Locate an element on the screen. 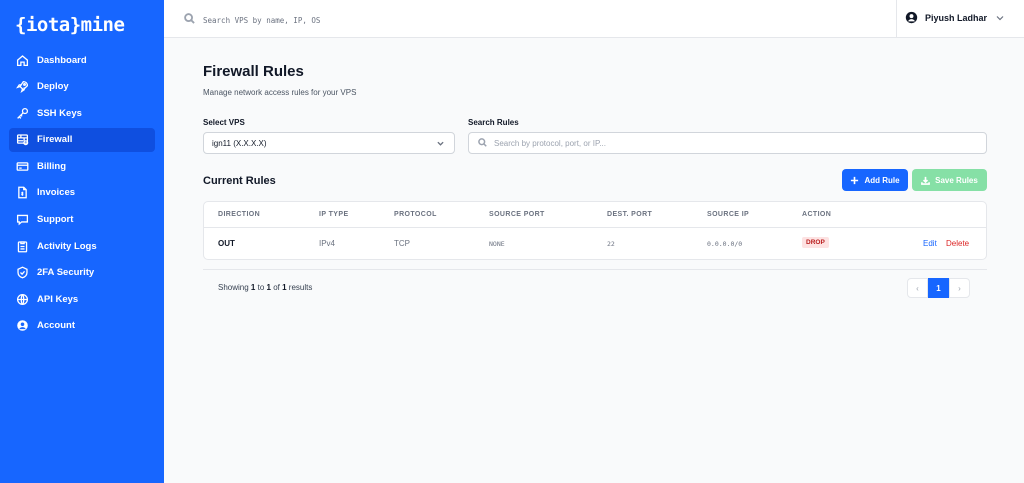 Image resolution: width=1024 pixels, height=483 pixels. sidebar-item-api-keys: API Keys is located at coordinates (82, 299).